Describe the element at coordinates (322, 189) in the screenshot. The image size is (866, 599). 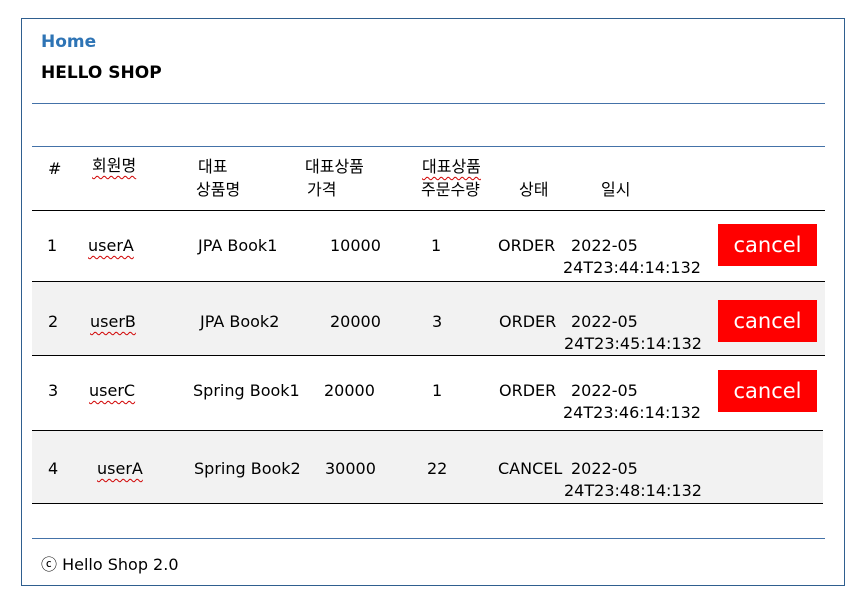
I see `column-header-price-line2: 가격` at that location.